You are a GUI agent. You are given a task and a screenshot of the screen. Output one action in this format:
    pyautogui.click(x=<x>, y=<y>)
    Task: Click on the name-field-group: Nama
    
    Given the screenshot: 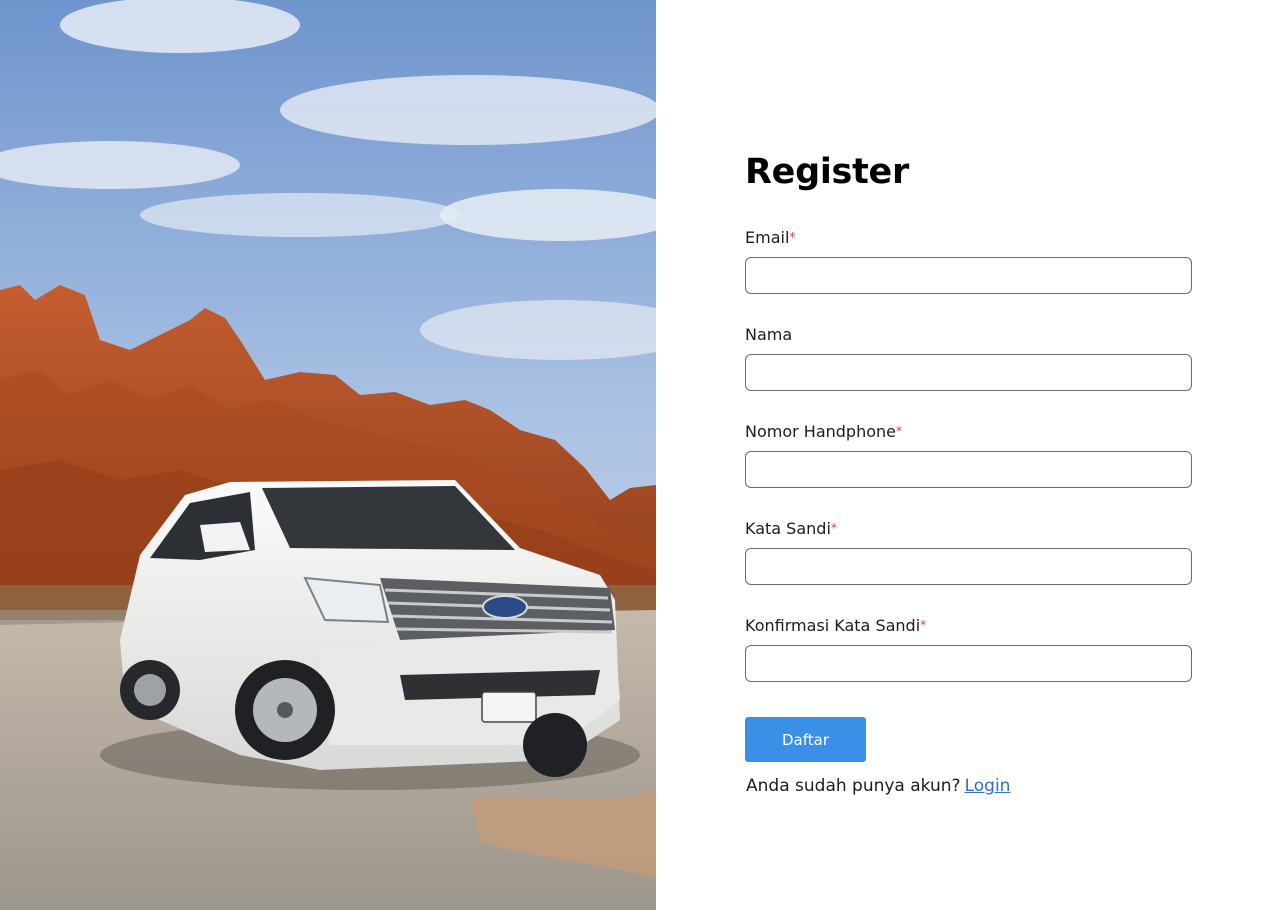 What is the action you would take?
    pyautogui.click(x=968, y=358)
    